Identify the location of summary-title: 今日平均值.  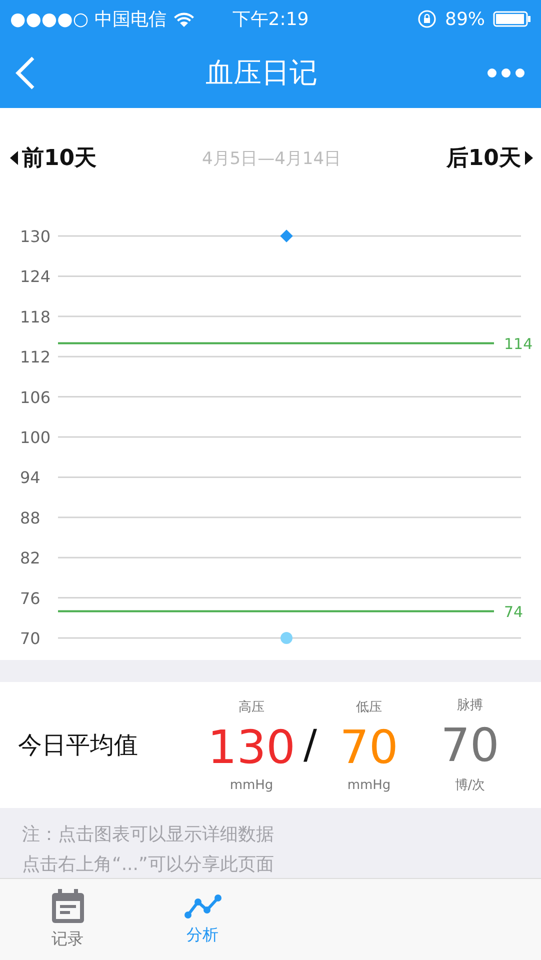
(78, 745).